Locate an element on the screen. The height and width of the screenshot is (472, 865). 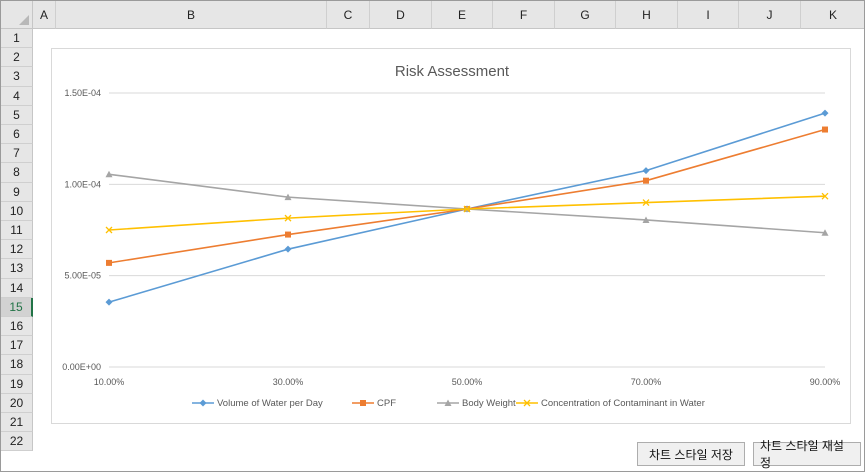
y-tick-label: 5.00E-05 is located at coordinates (82, 276).